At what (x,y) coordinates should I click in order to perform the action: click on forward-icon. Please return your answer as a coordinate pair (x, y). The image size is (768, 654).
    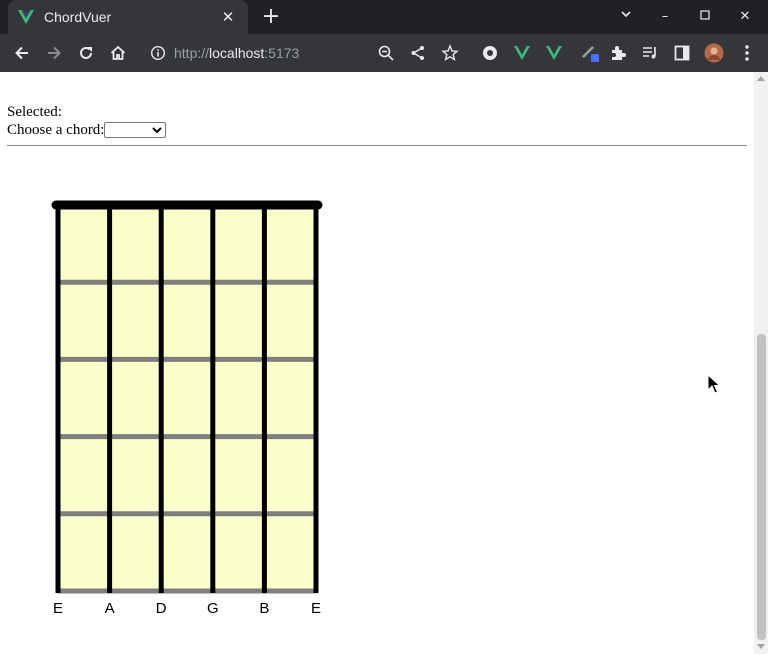
    Looking at the image, I should click on (54, 53).